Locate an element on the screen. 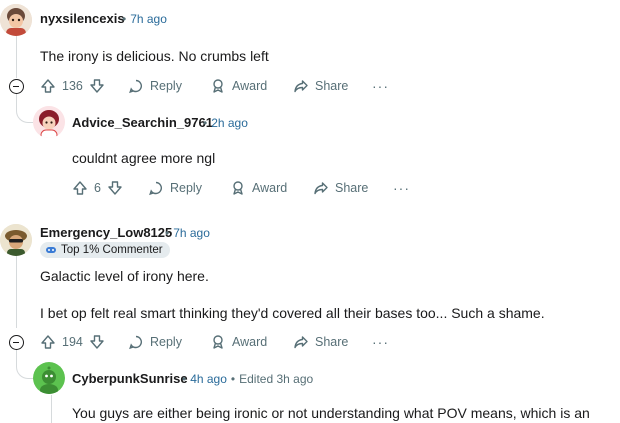 This screenshot has width=620, height=423. user-flair-badge: Top 1% Commenter is located at coordinates (105, 250).